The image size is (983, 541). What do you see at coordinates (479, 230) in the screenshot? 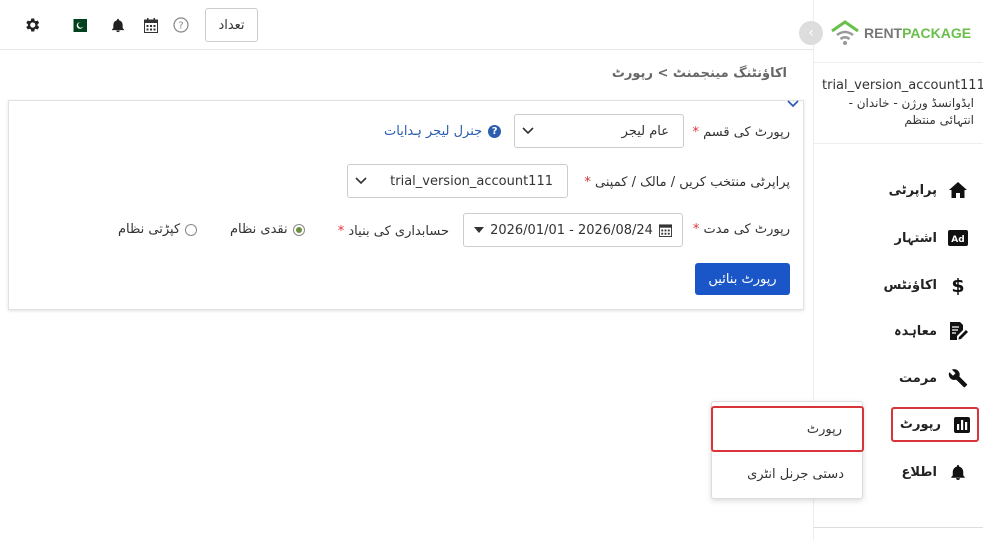
I see `caret-down-icon` at bounding box center [479, 230].